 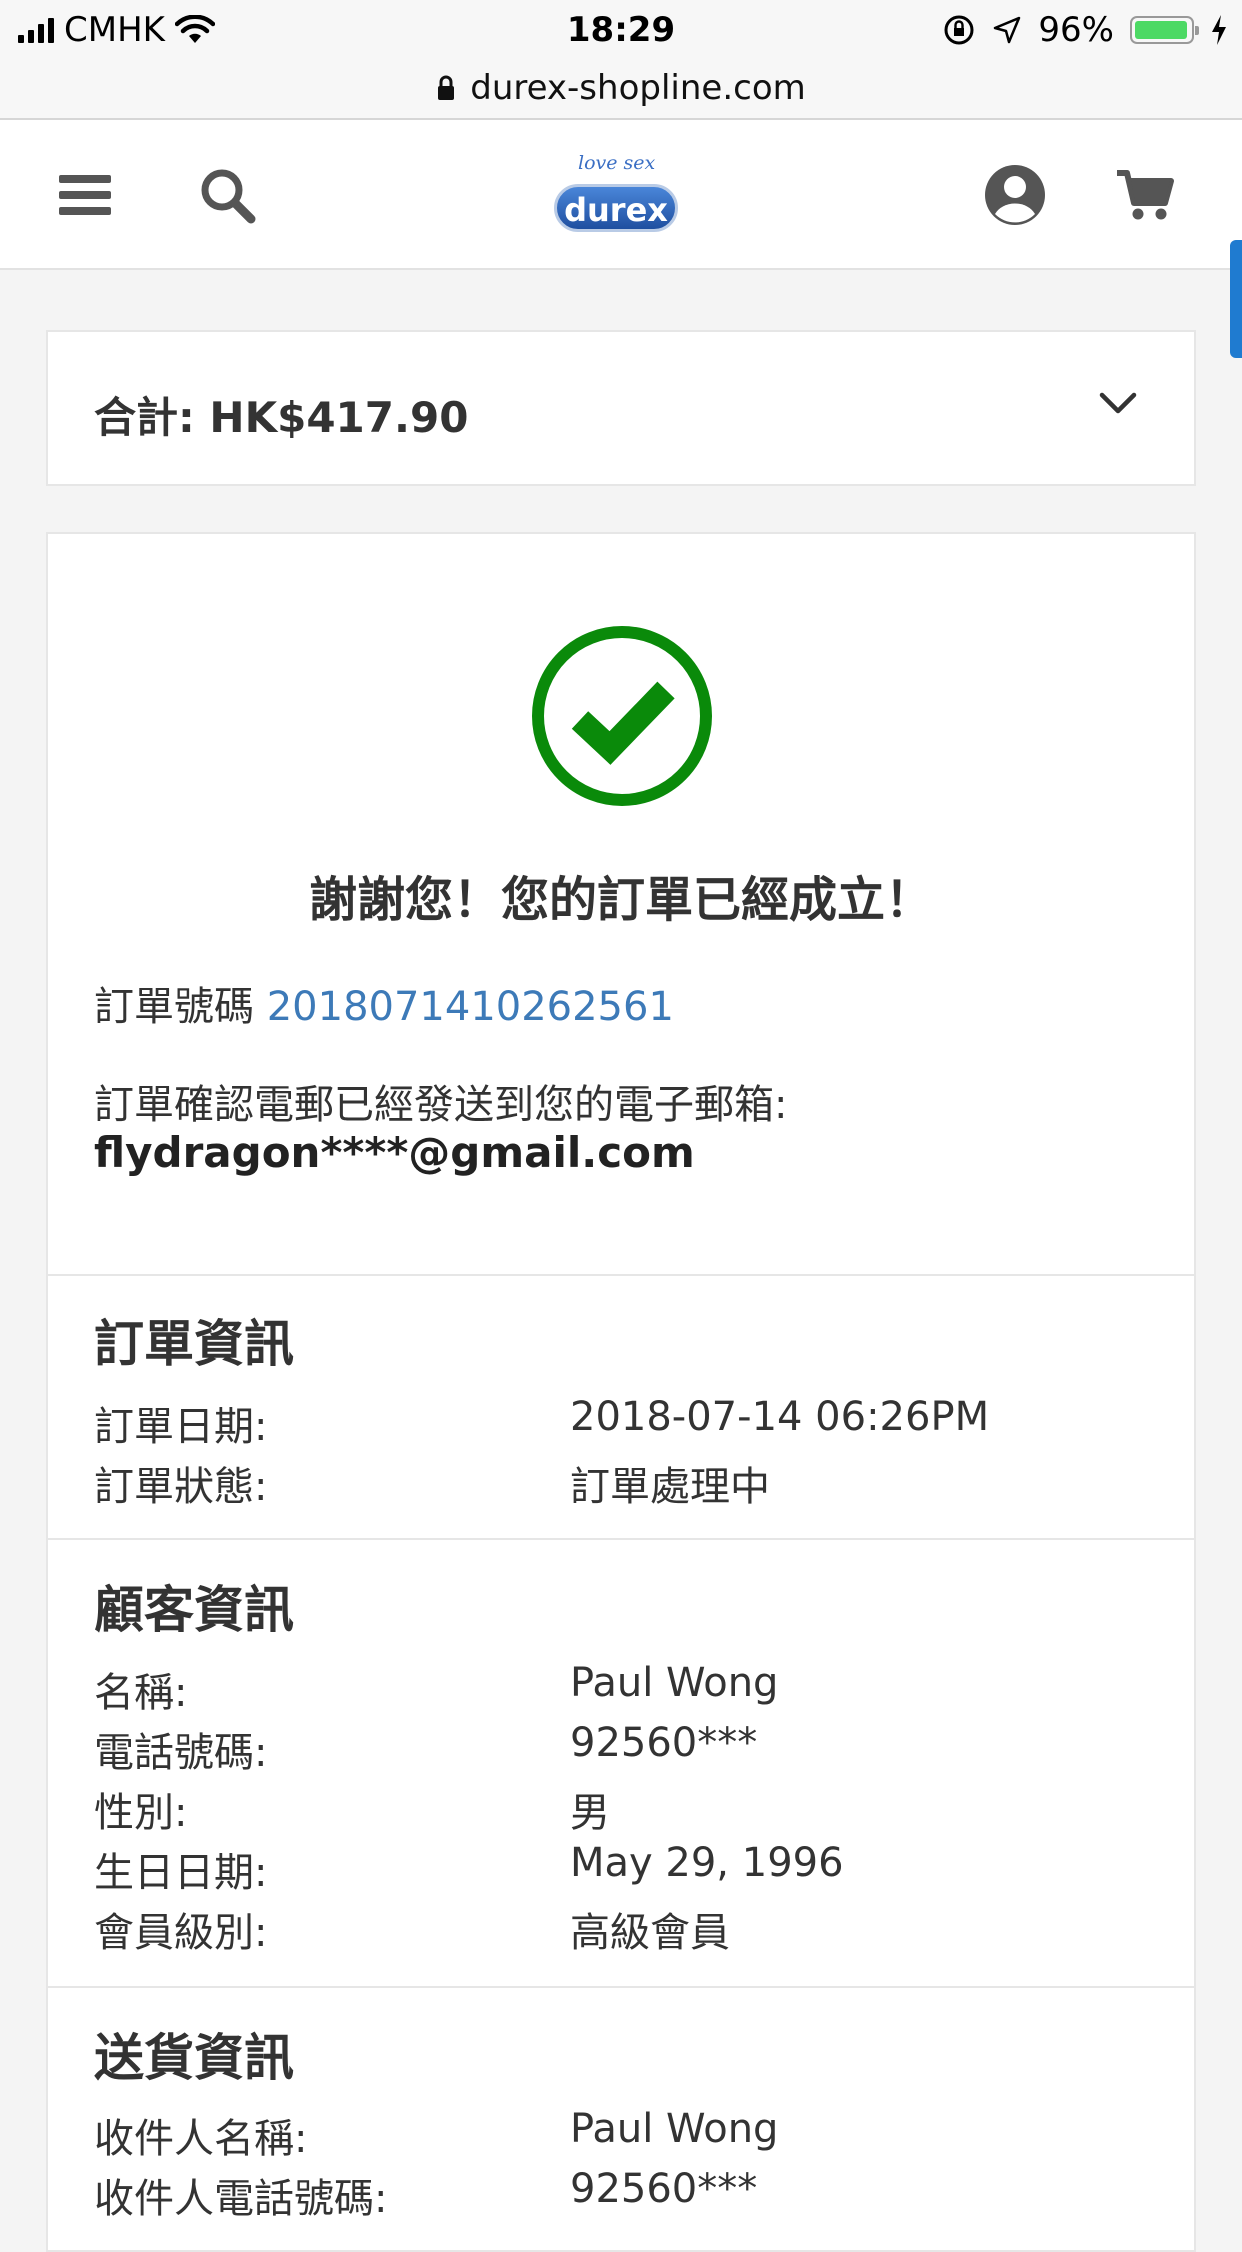 I want to click on rotation-lock-icon, so click(x=959, y=30).